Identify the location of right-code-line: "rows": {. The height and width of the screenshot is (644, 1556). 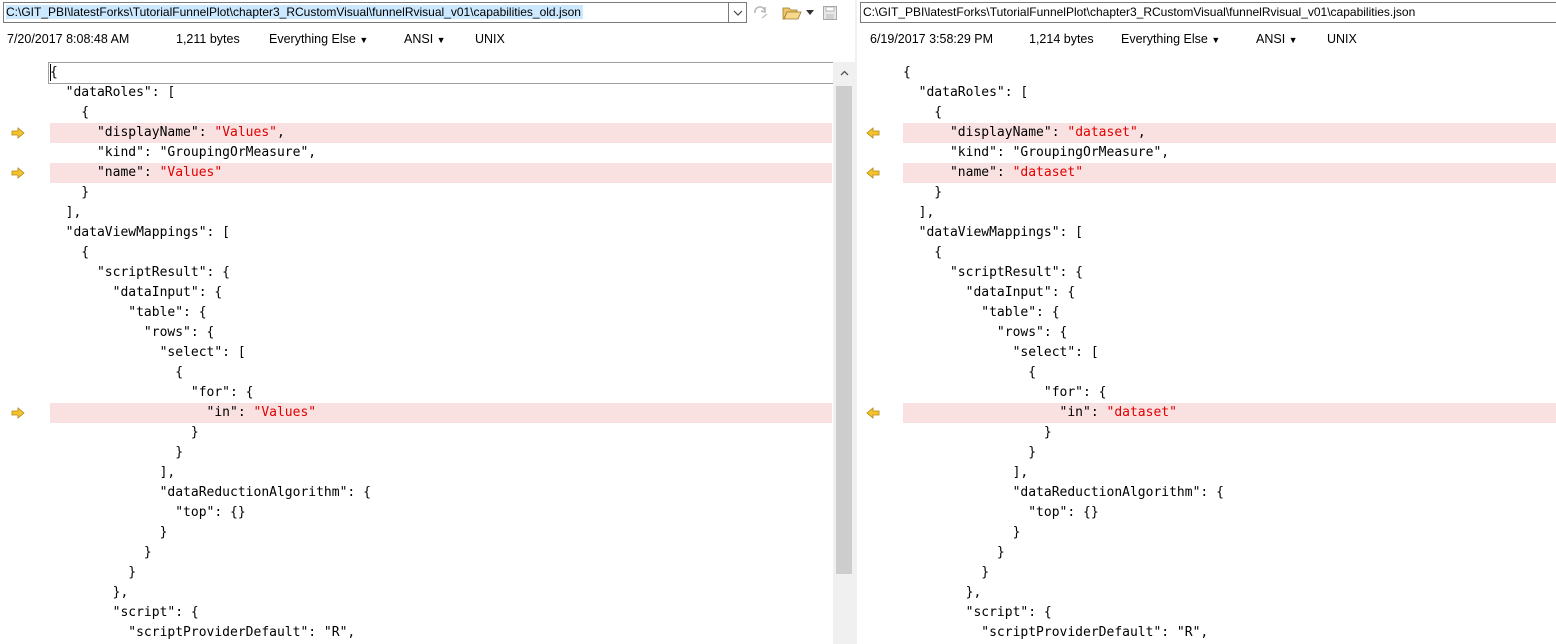
(1229, 333).